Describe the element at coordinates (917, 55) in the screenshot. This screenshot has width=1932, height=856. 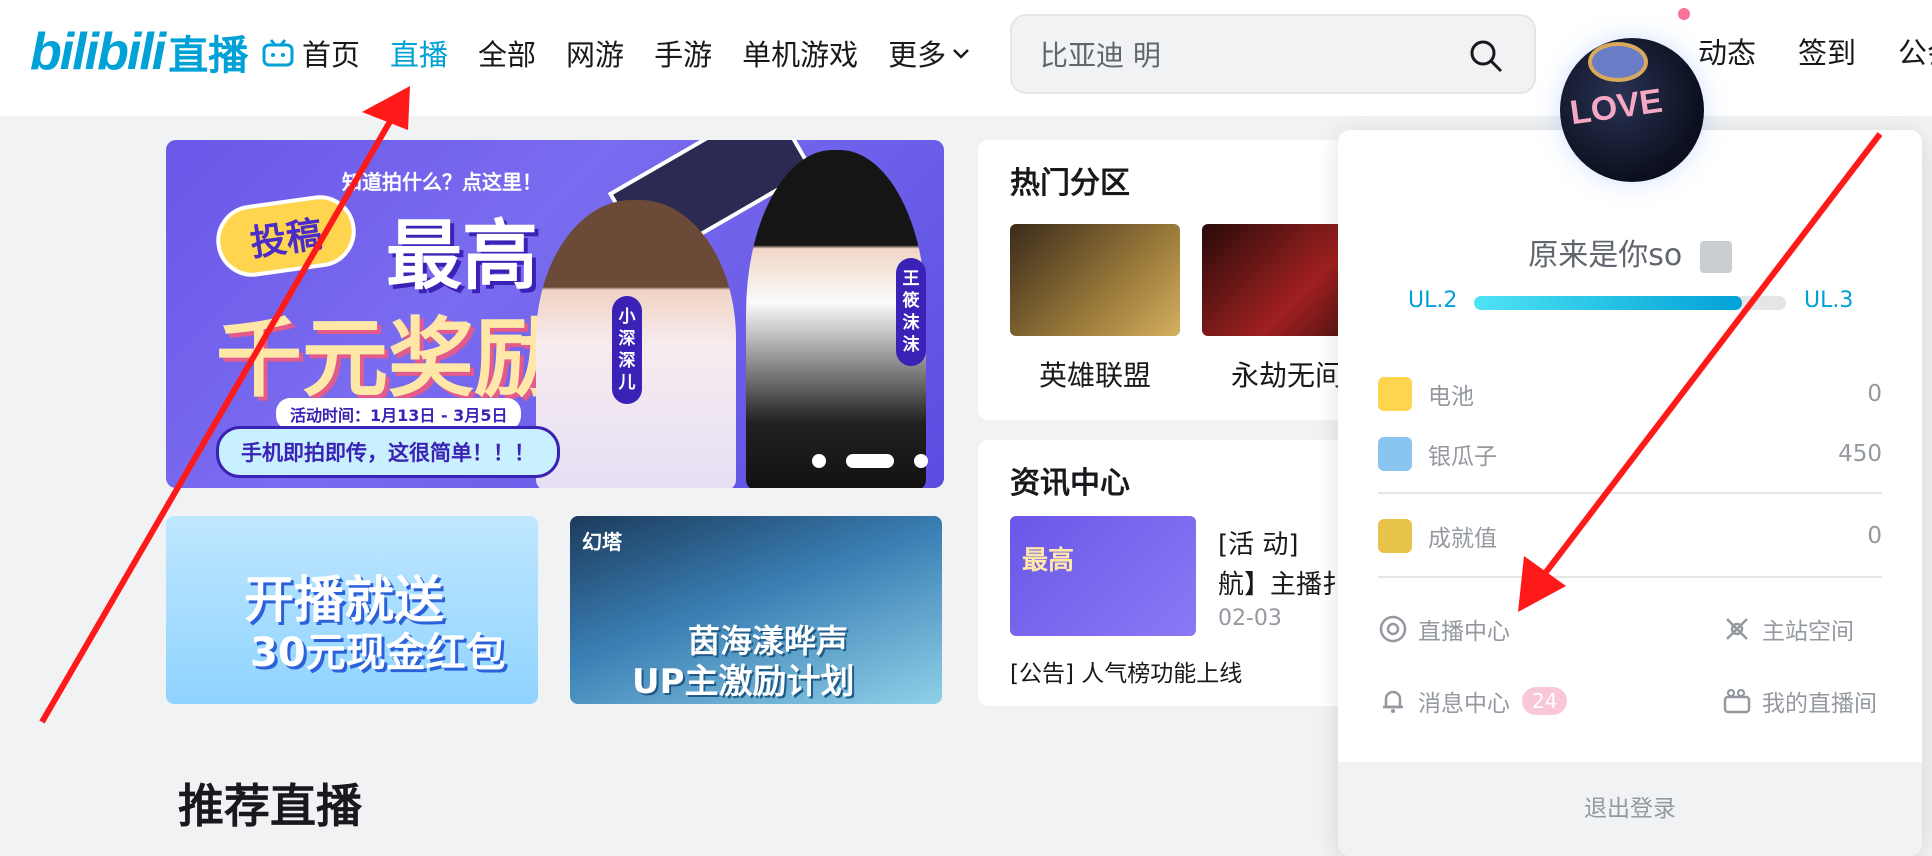
I see `nav-label-more: 更多` at that location.